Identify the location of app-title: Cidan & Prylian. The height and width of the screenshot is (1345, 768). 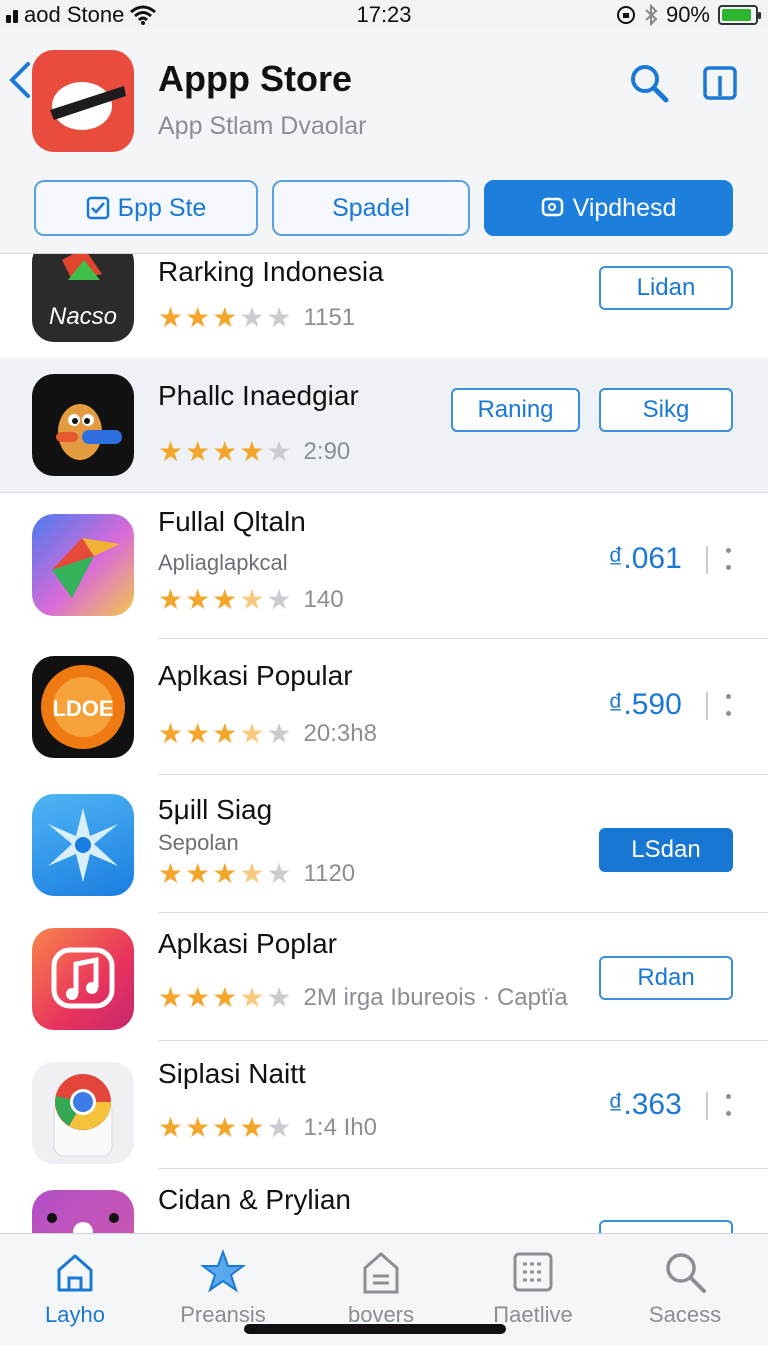
(254, 1199).